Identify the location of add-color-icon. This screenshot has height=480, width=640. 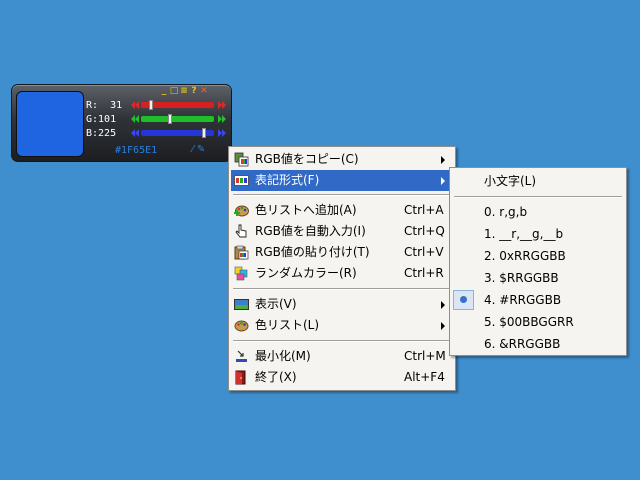
(241, 210).